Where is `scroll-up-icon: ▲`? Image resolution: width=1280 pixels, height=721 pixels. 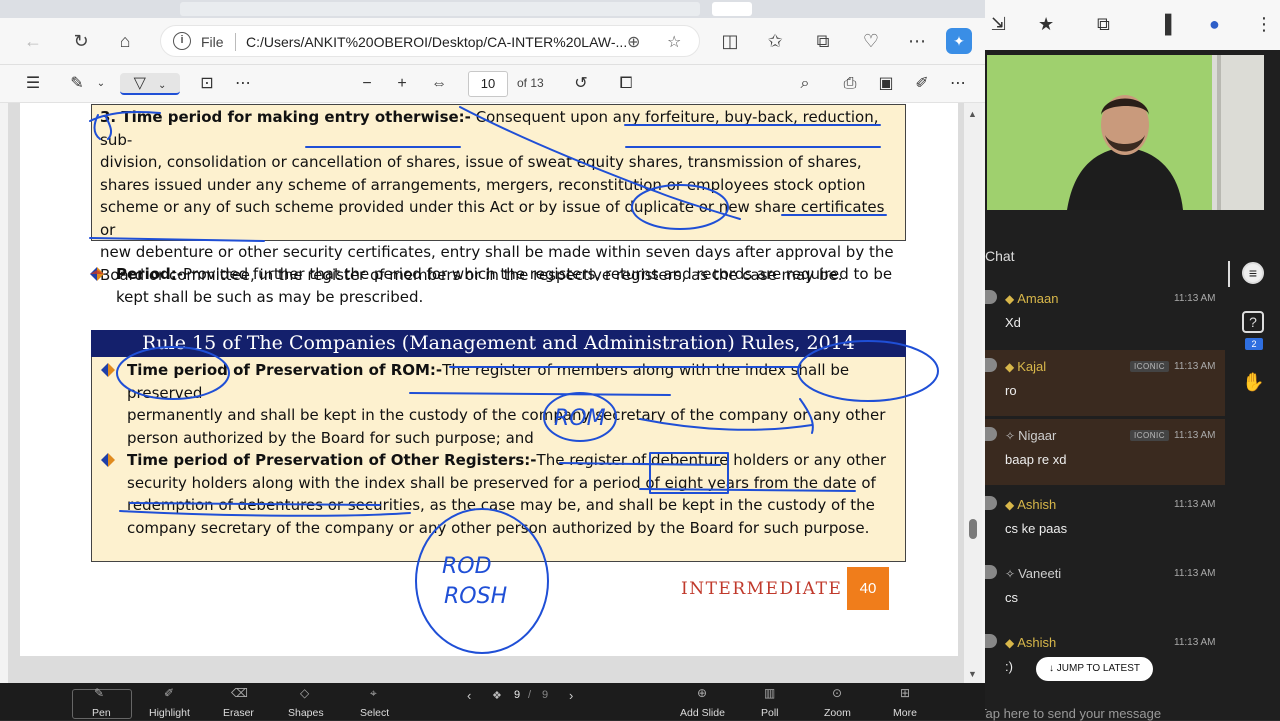
scroll-up-icon: ▲ is located at coordinates (972, 114).